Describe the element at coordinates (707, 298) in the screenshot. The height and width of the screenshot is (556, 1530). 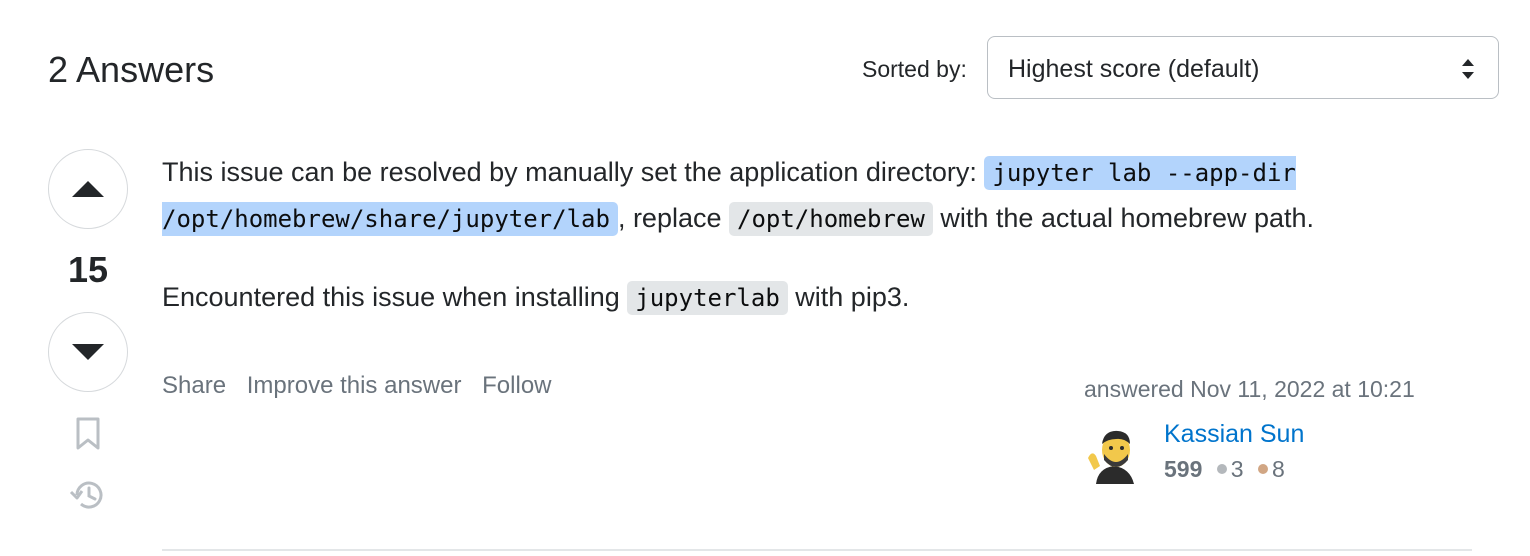
I see `inline-code: jupyterlab` at that location.